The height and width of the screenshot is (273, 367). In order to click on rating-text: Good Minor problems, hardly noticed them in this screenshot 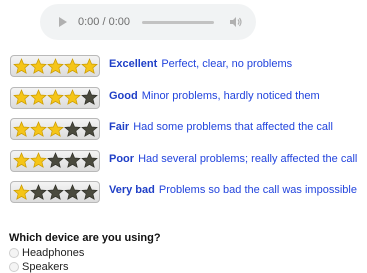, I will do `click(214, 95)`.